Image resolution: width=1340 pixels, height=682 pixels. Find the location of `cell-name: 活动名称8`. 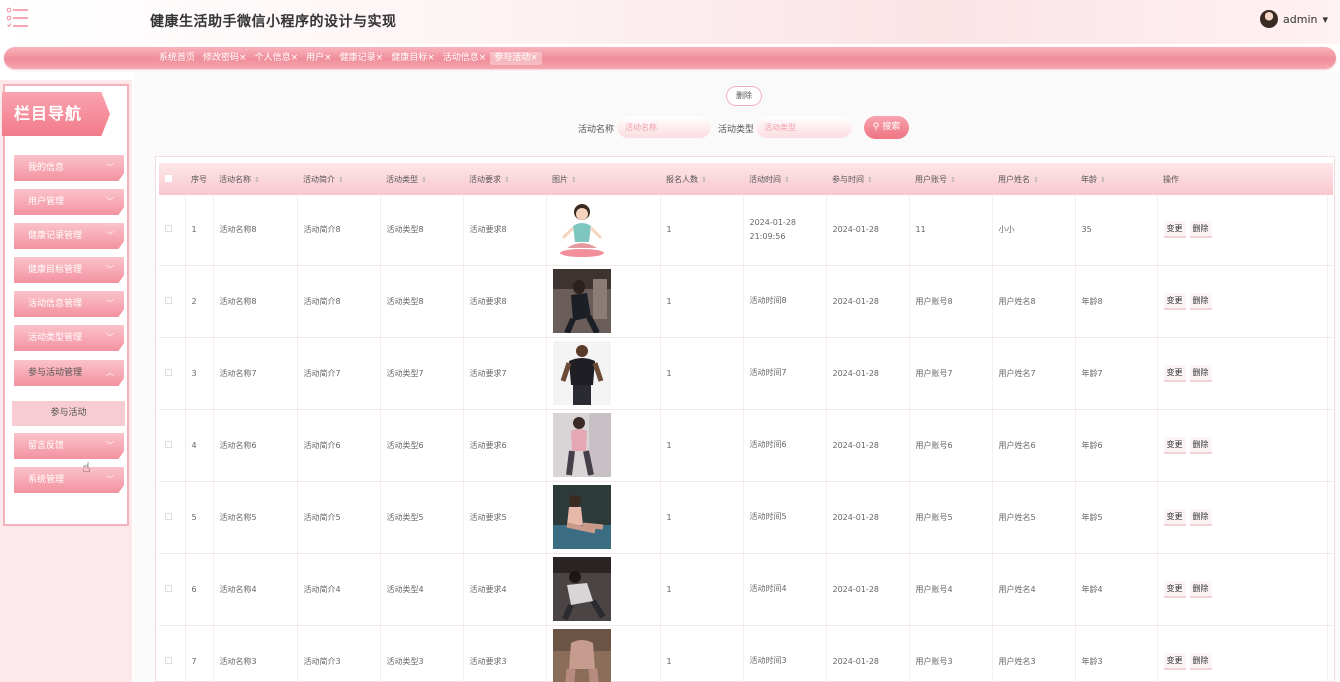

cell-name: 活动名称8 is located at coordinates (255, 301).